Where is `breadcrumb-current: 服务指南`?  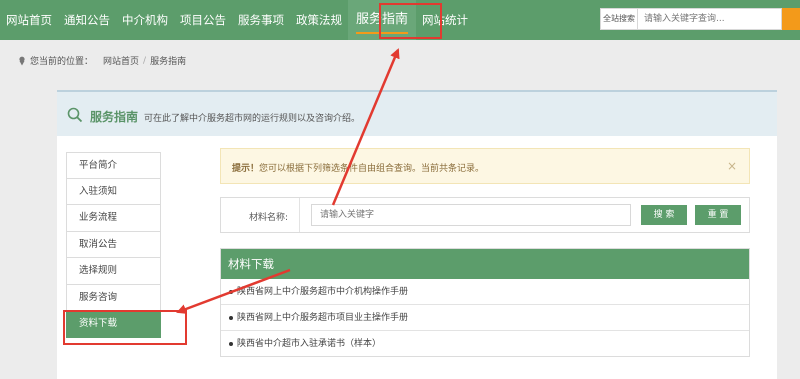 breadcrumb-current: 服务指南 is located at coordinates (168, 62).